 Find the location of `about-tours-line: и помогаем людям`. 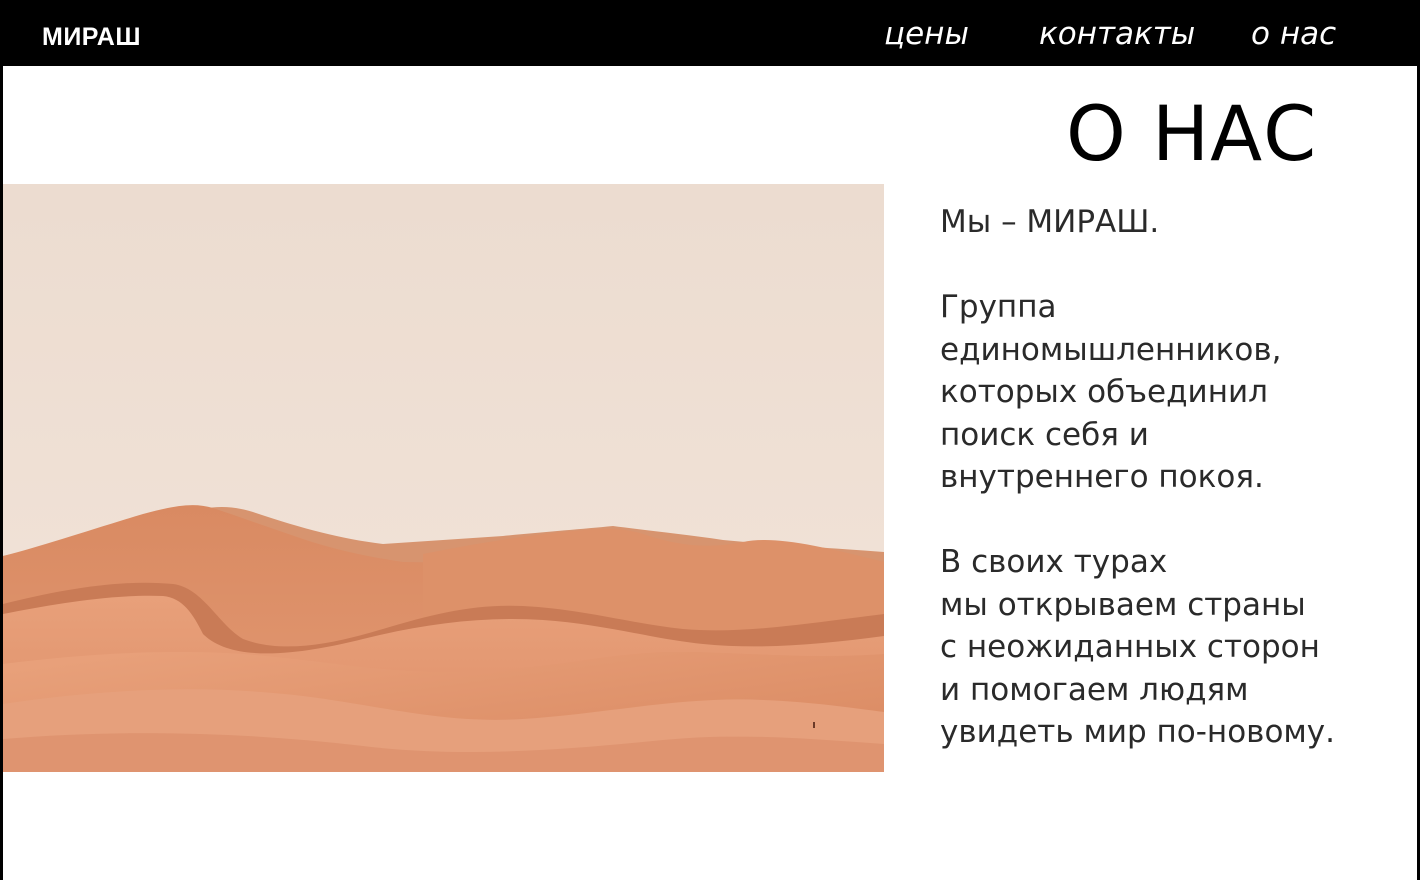

about-tours-line: и помогаем людям is located at coordinates (1094, 689).